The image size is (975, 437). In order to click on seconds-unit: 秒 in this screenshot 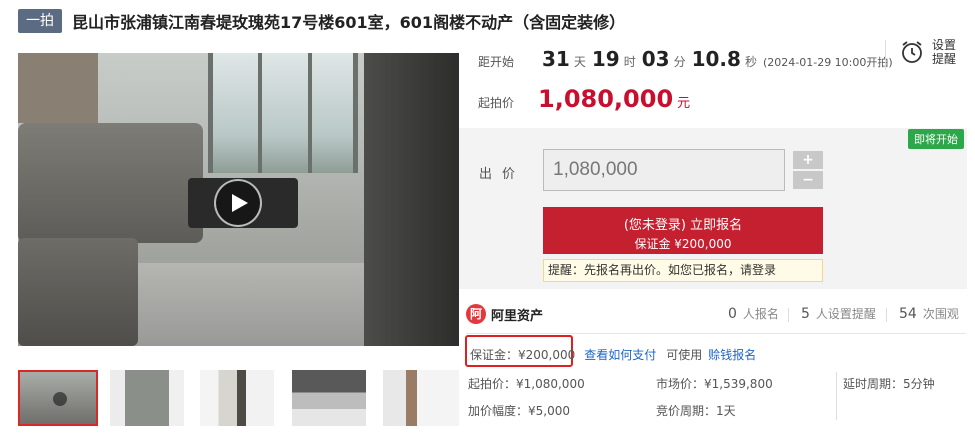, I will do `click(750, 62)`.